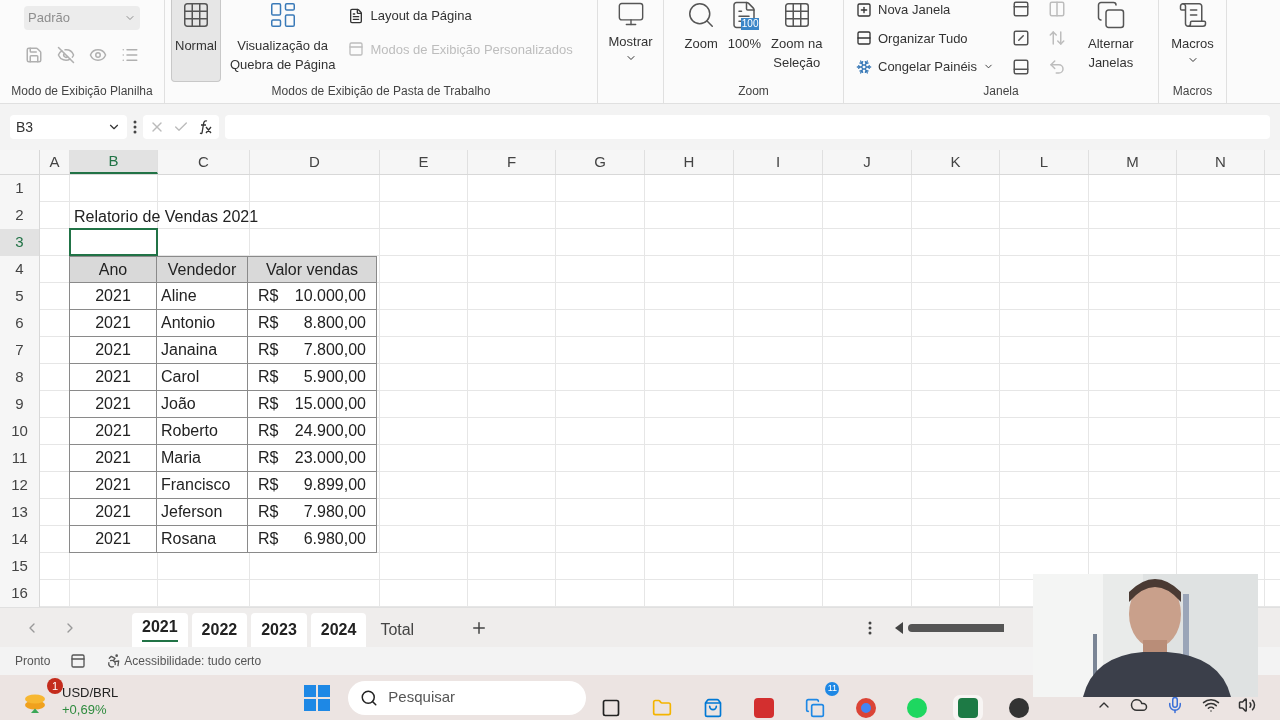 The width and height of the screenshot is (1280, 720). What do you see at coordinates (20, 485) in the screenshot?
I see `row-header: 12` at bounding box center [20, 485].